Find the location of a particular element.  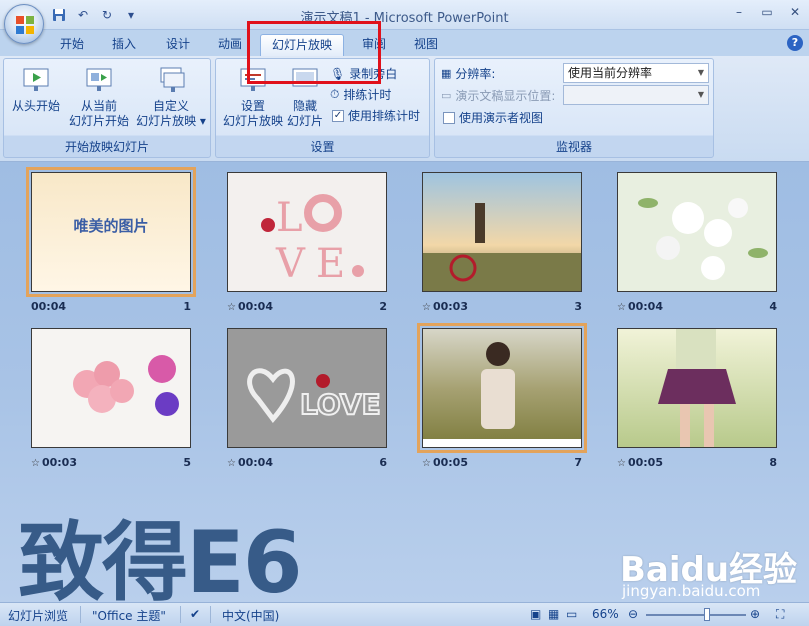

chevron-down-icon: ▼ is located at coordinates (700, 72).